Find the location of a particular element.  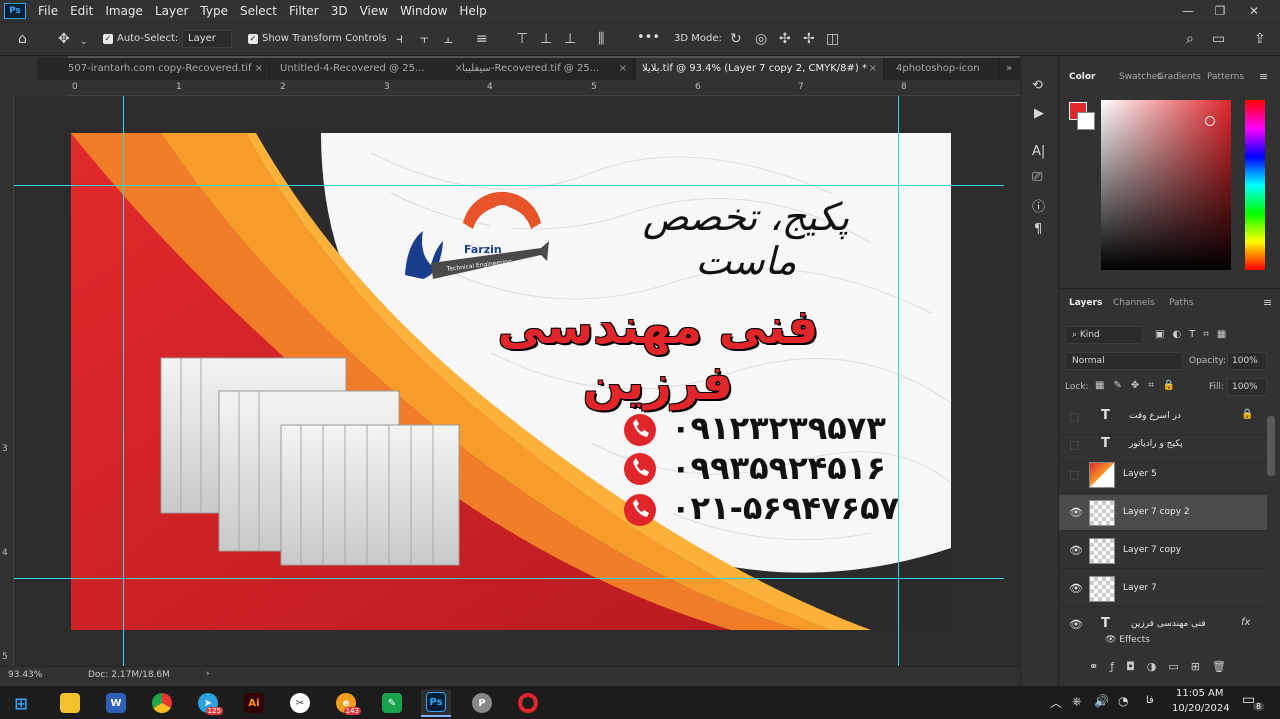

tab-swatches: Swatches is located at coordinates (1140, 77).